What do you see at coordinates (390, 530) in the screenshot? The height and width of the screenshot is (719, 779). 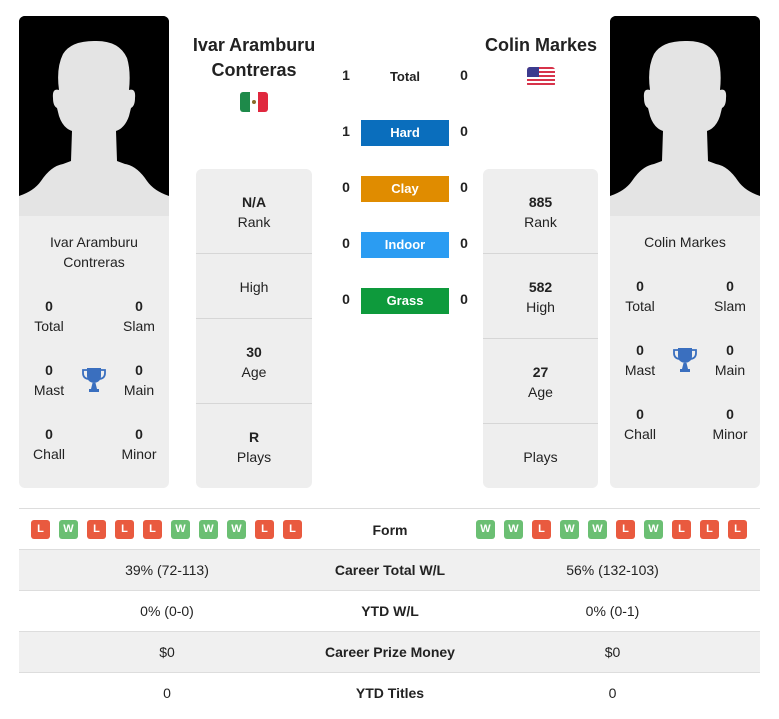 I see `form-label: Form` at bounding box center [390, 530].